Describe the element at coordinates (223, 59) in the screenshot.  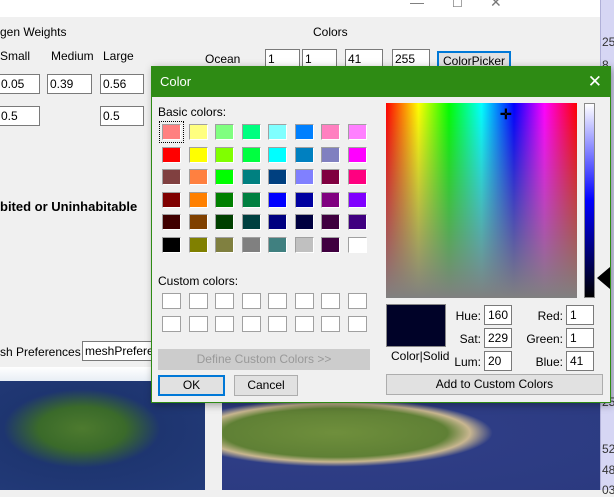
I see `ocean-label: Ocean` at that location.